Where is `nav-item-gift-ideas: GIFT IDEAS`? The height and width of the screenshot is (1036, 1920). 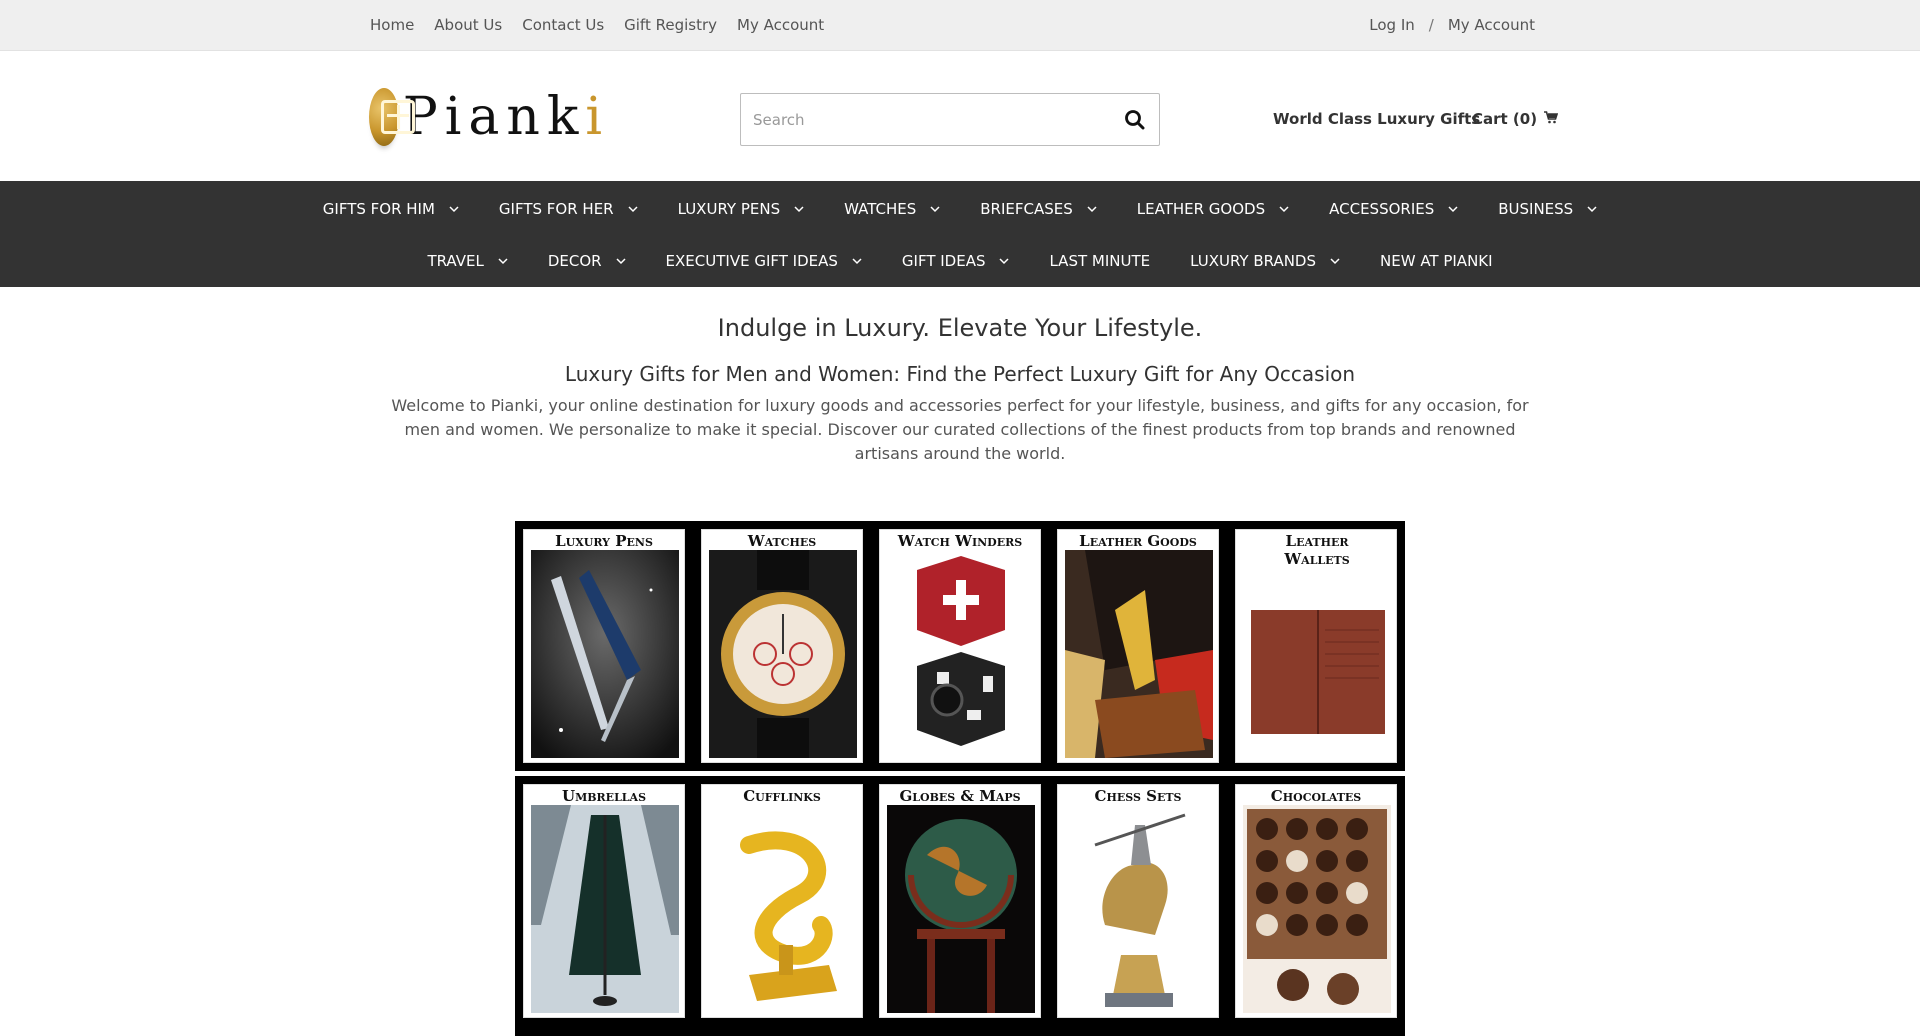
nav-item-gift-ideas: GIFT IDEAS is located at coordinates (956, 261).